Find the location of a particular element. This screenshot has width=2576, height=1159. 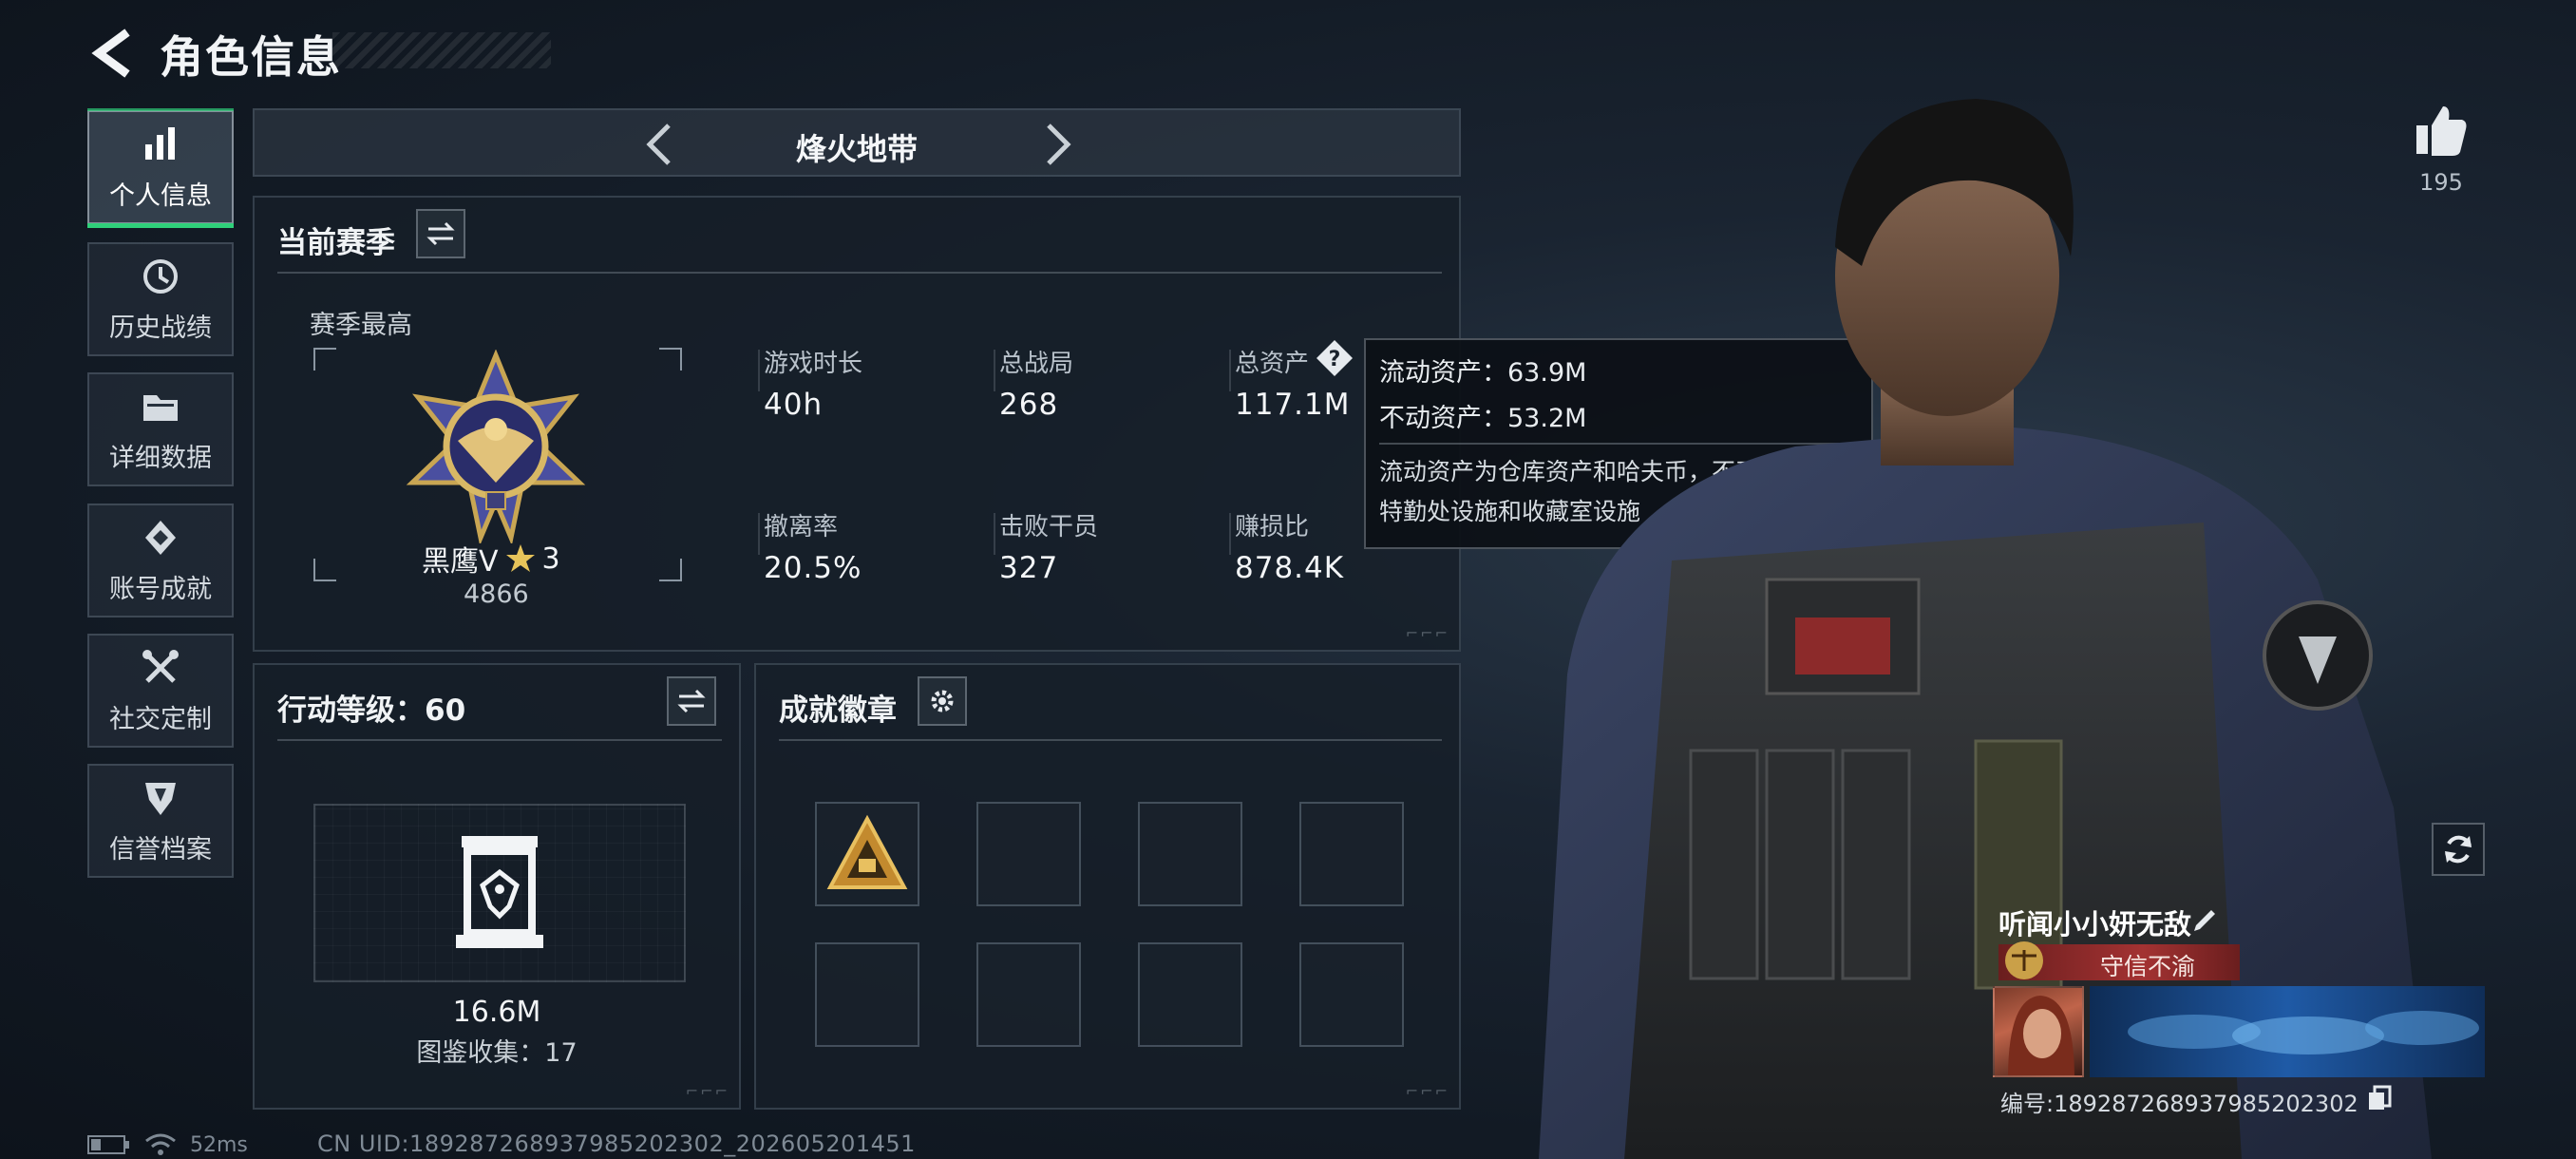

triangle-badge-icon is located at coordinates (867, 851).